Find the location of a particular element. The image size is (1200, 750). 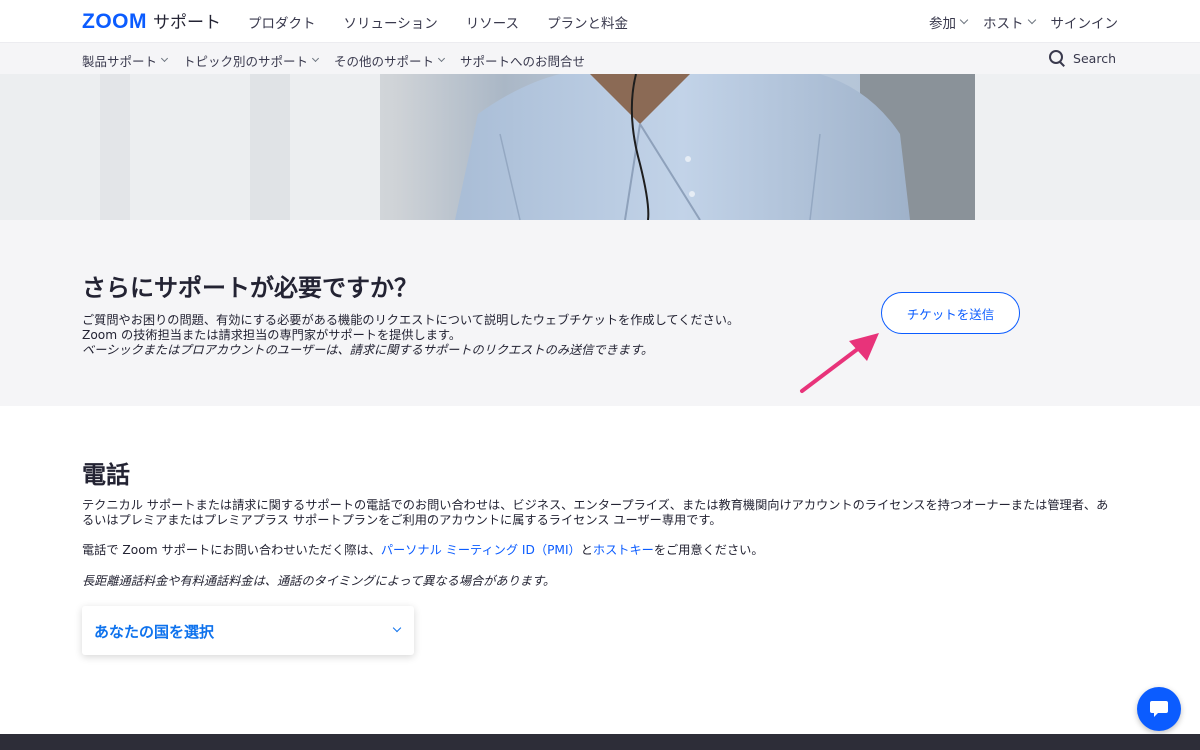

host-label: ホスト is located at coordinates (1003, 24).